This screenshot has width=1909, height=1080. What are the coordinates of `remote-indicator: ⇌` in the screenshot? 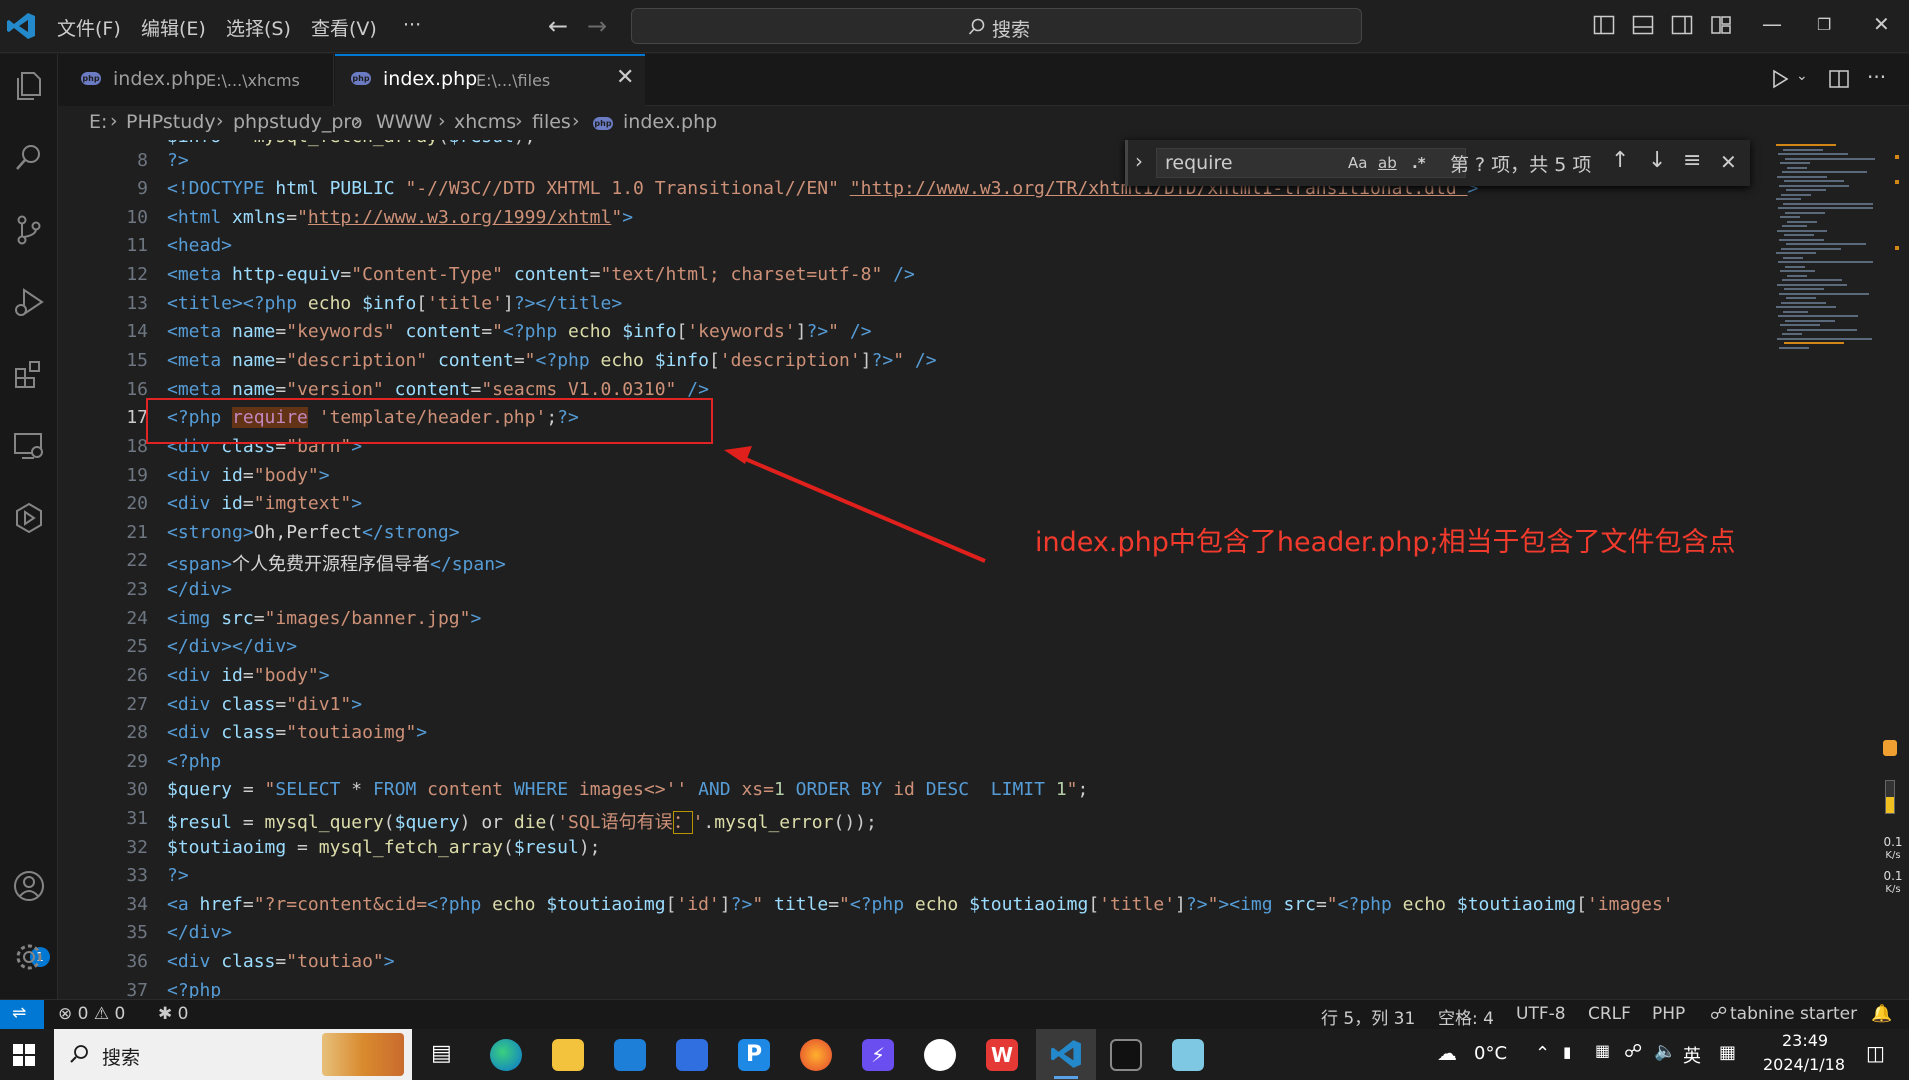 It's located at (22, 1015).